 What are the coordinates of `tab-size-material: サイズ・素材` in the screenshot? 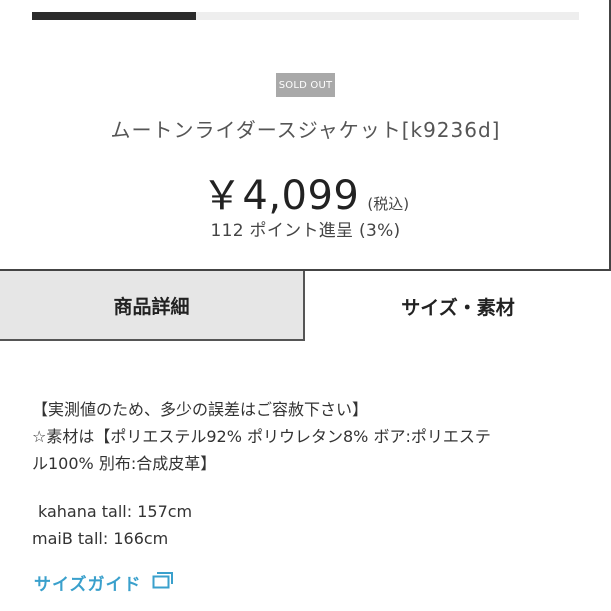 It's located at (458, 306).